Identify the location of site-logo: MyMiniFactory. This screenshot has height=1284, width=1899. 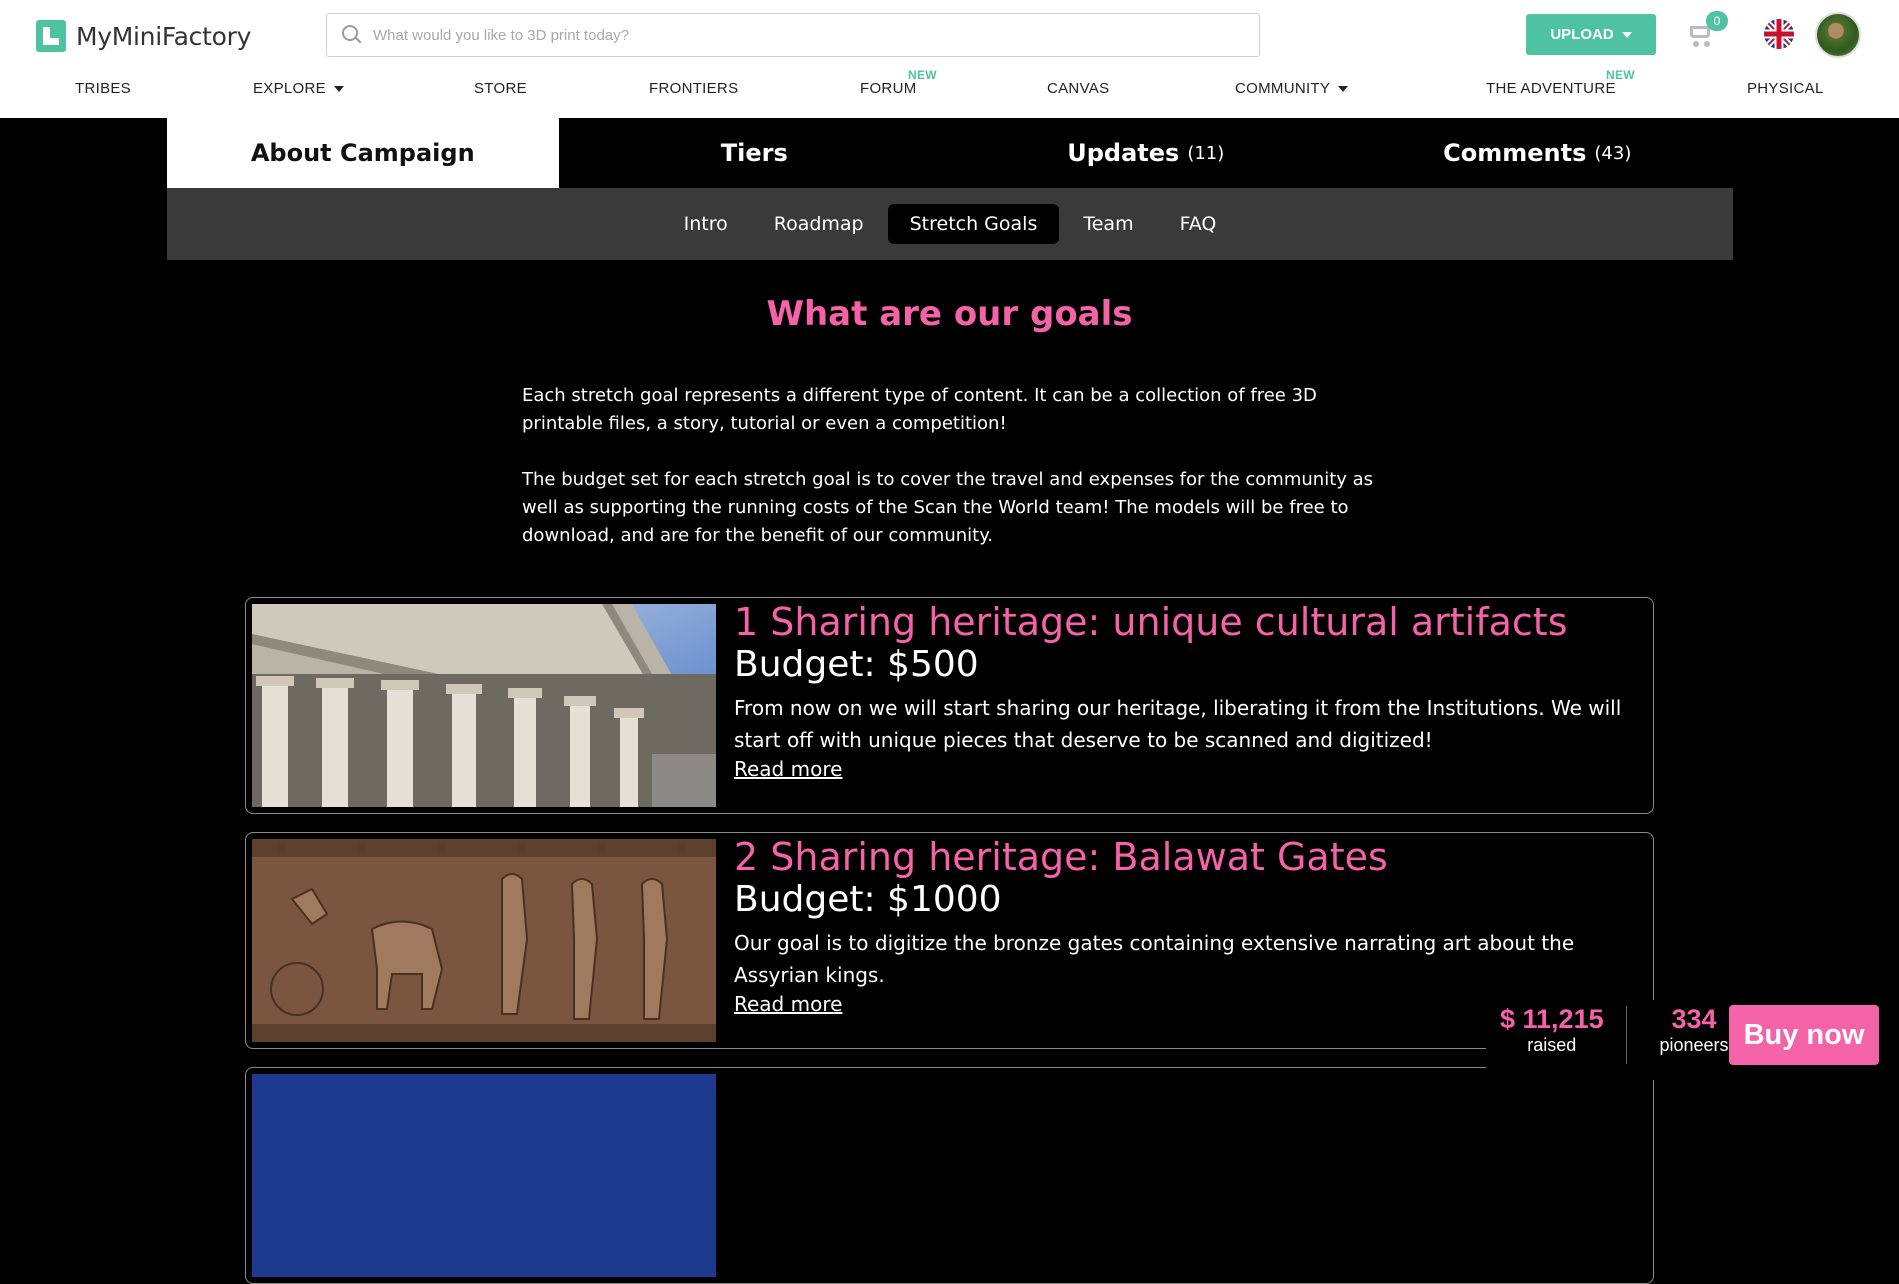
(143, 36).